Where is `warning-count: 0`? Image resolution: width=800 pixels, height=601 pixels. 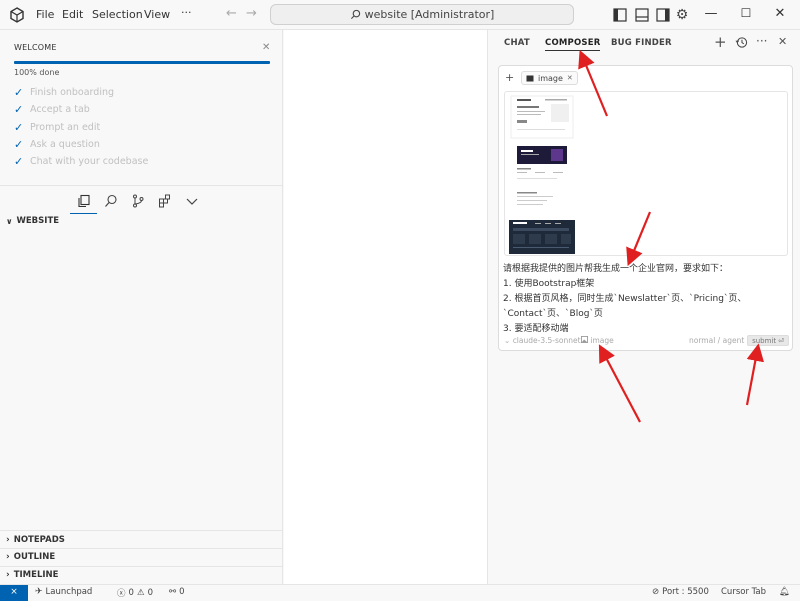
warning-count: 0 is located at coordinates (150, 593).